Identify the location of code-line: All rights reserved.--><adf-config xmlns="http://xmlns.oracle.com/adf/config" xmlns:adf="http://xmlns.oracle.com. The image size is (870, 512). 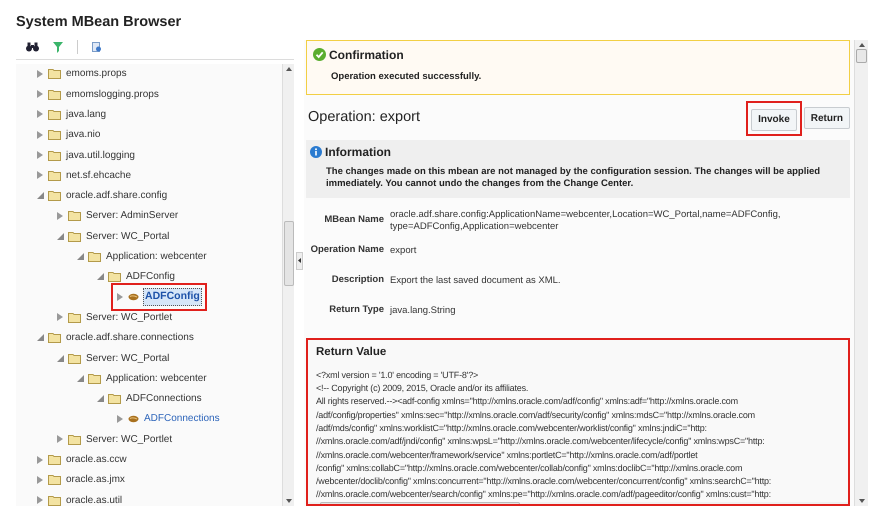
(527, 401).